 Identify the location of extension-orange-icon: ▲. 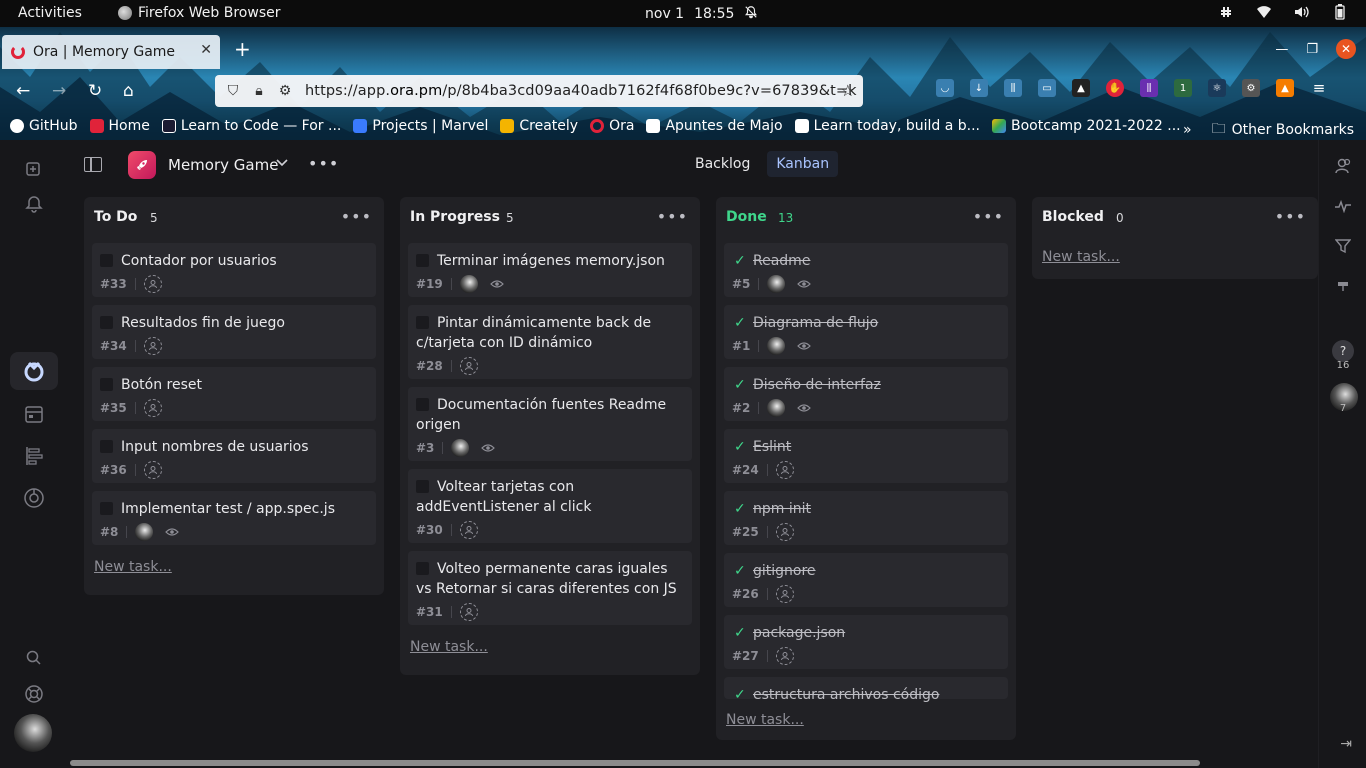
(1285, 88).